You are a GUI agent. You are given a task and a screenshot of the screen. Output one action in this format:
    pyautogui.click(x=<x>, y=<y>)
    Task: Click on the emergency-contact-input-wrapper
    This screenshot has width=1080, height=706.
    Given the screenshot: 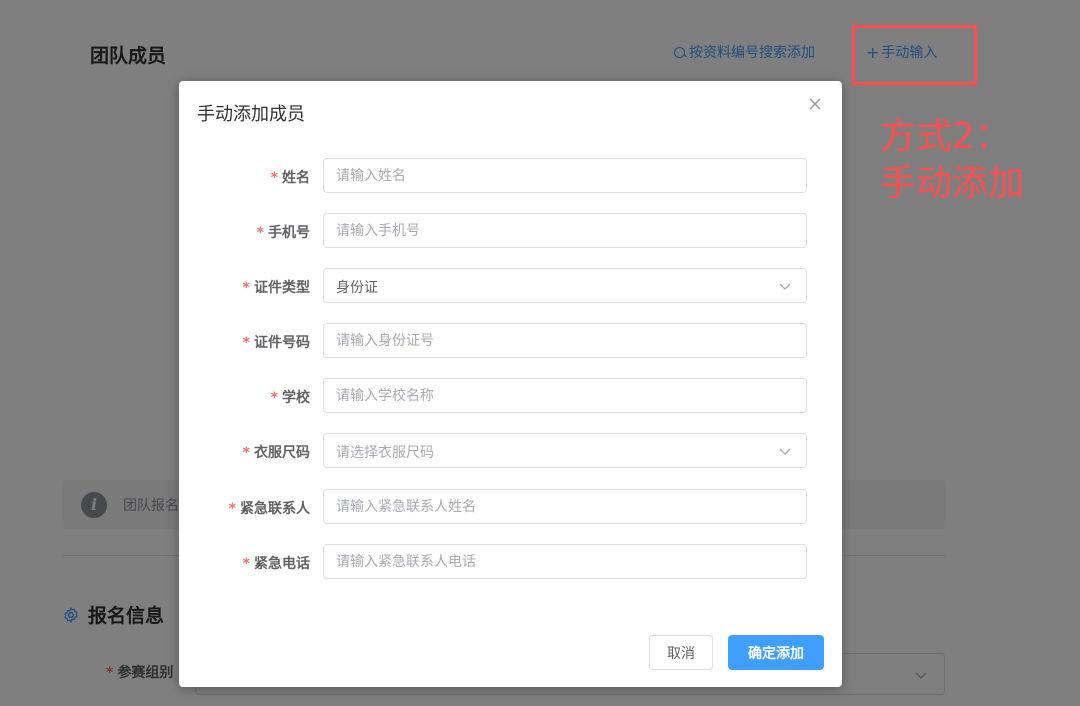 What is the action you would take?
    pyautogui.click(x=565, y=506)
    